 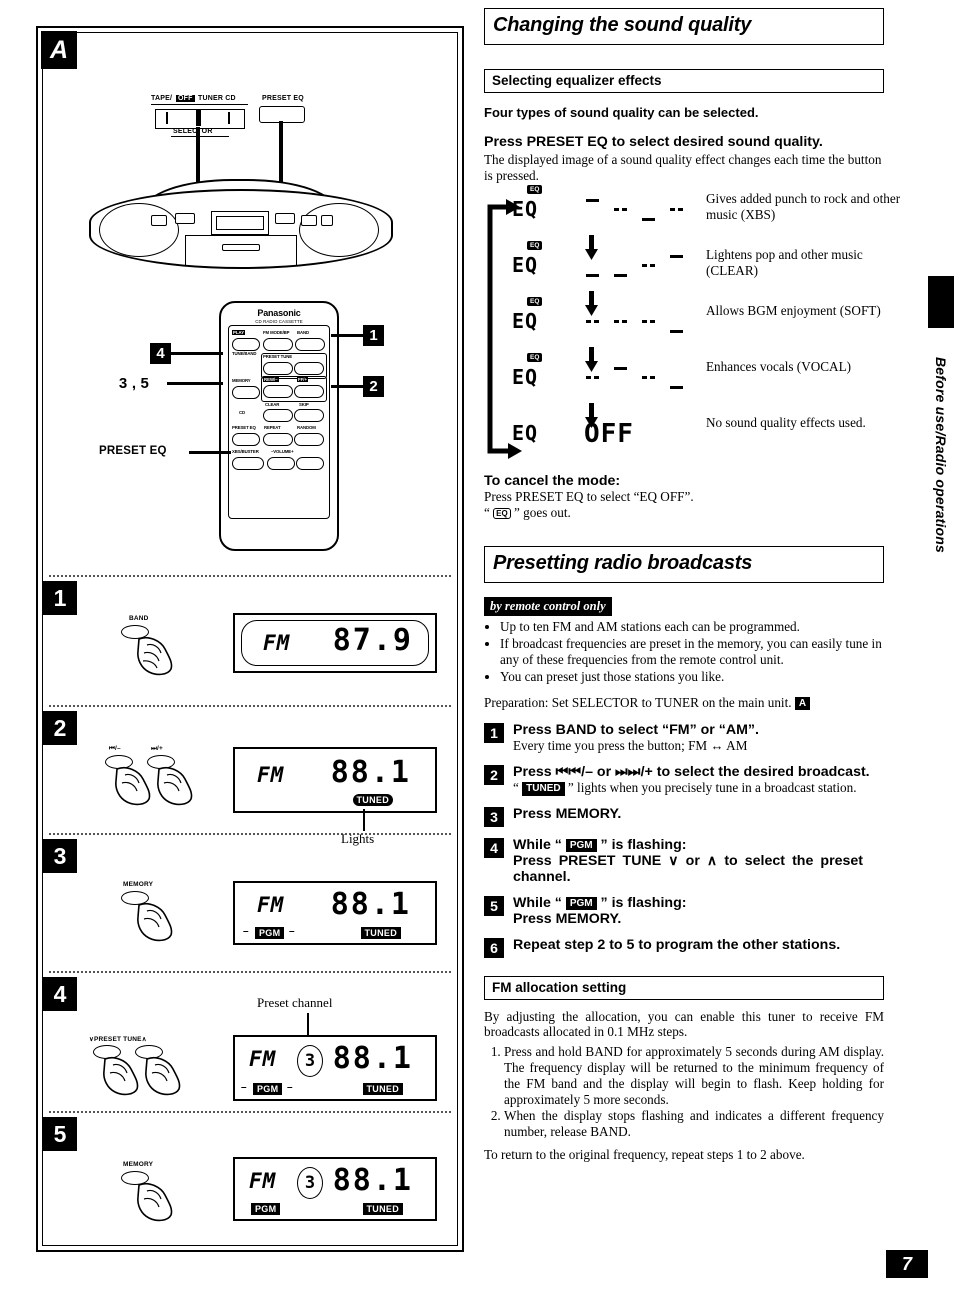 What do you see at coordinates (241, 216) in the screenshot?
I see `boombox-illustration` at bounding box center [241, 216].